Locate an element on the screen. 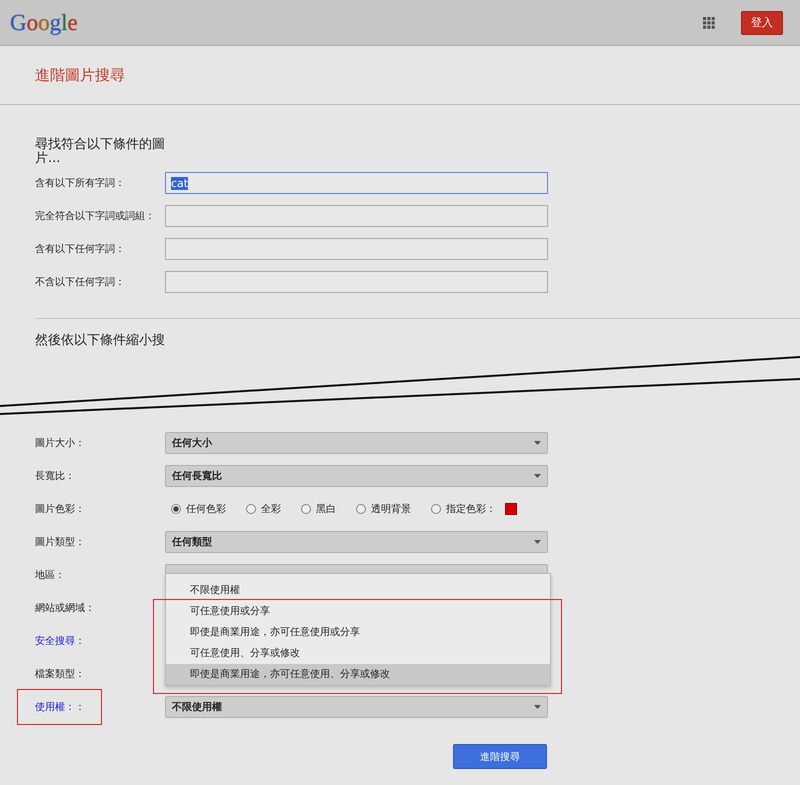  dropdown-select: 不限使用權 is located at coordinates (356, 707).